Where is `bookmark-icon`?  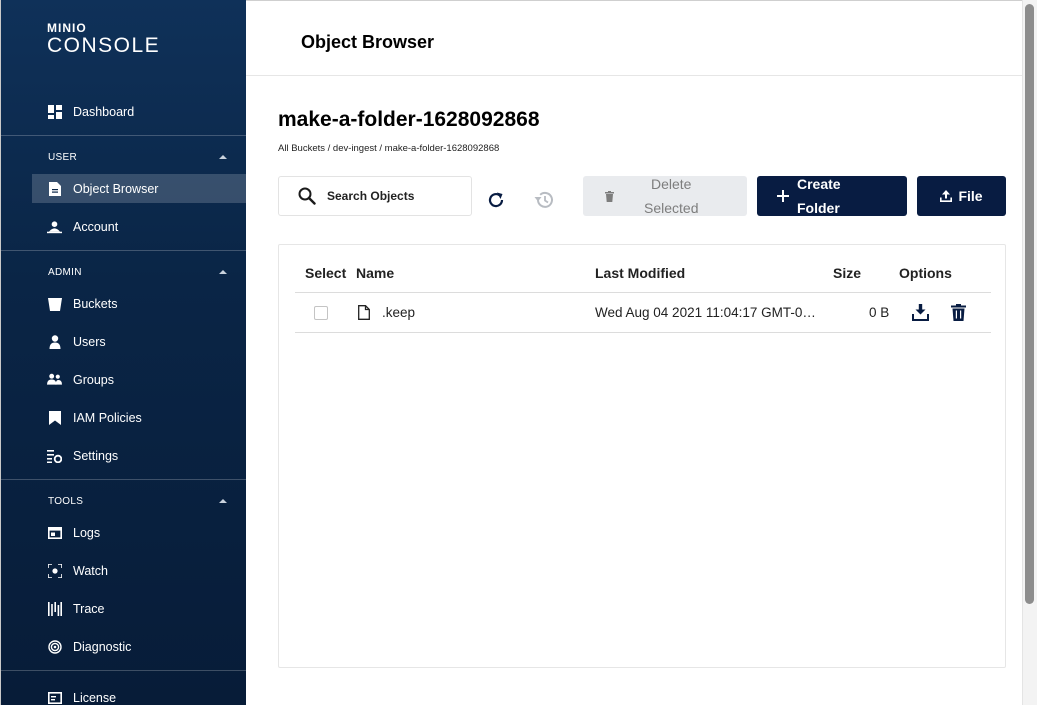 bookmark-icon is located at coordinates (54, 417).